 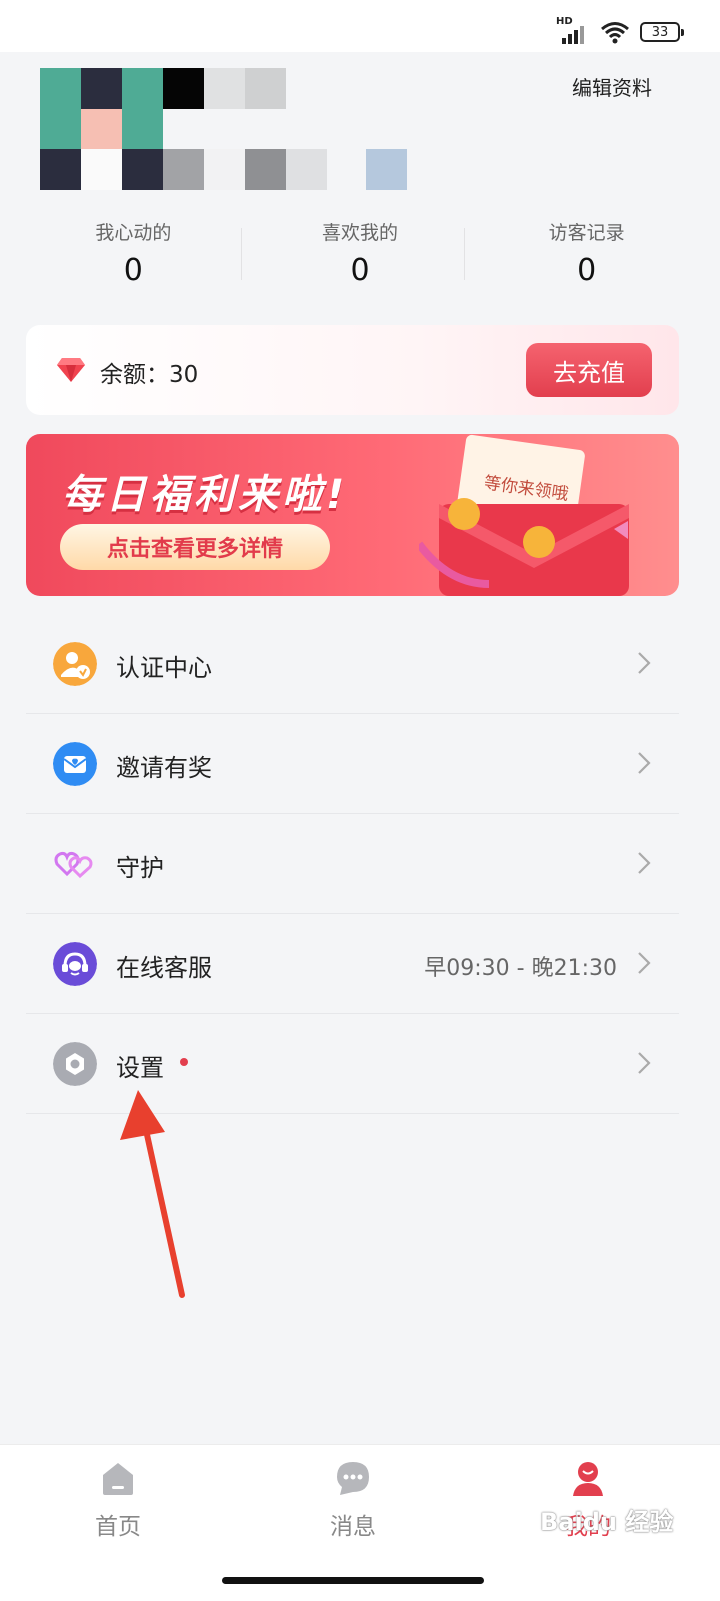 I want to click on red-envelope-icon, so click(x=524, y=515).